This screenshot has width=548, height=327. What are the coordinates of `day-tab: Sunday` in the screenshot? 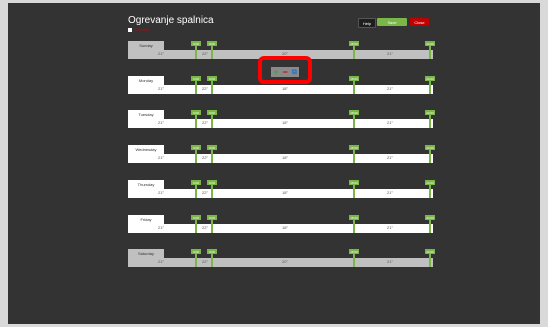 It's located at (146, 45).